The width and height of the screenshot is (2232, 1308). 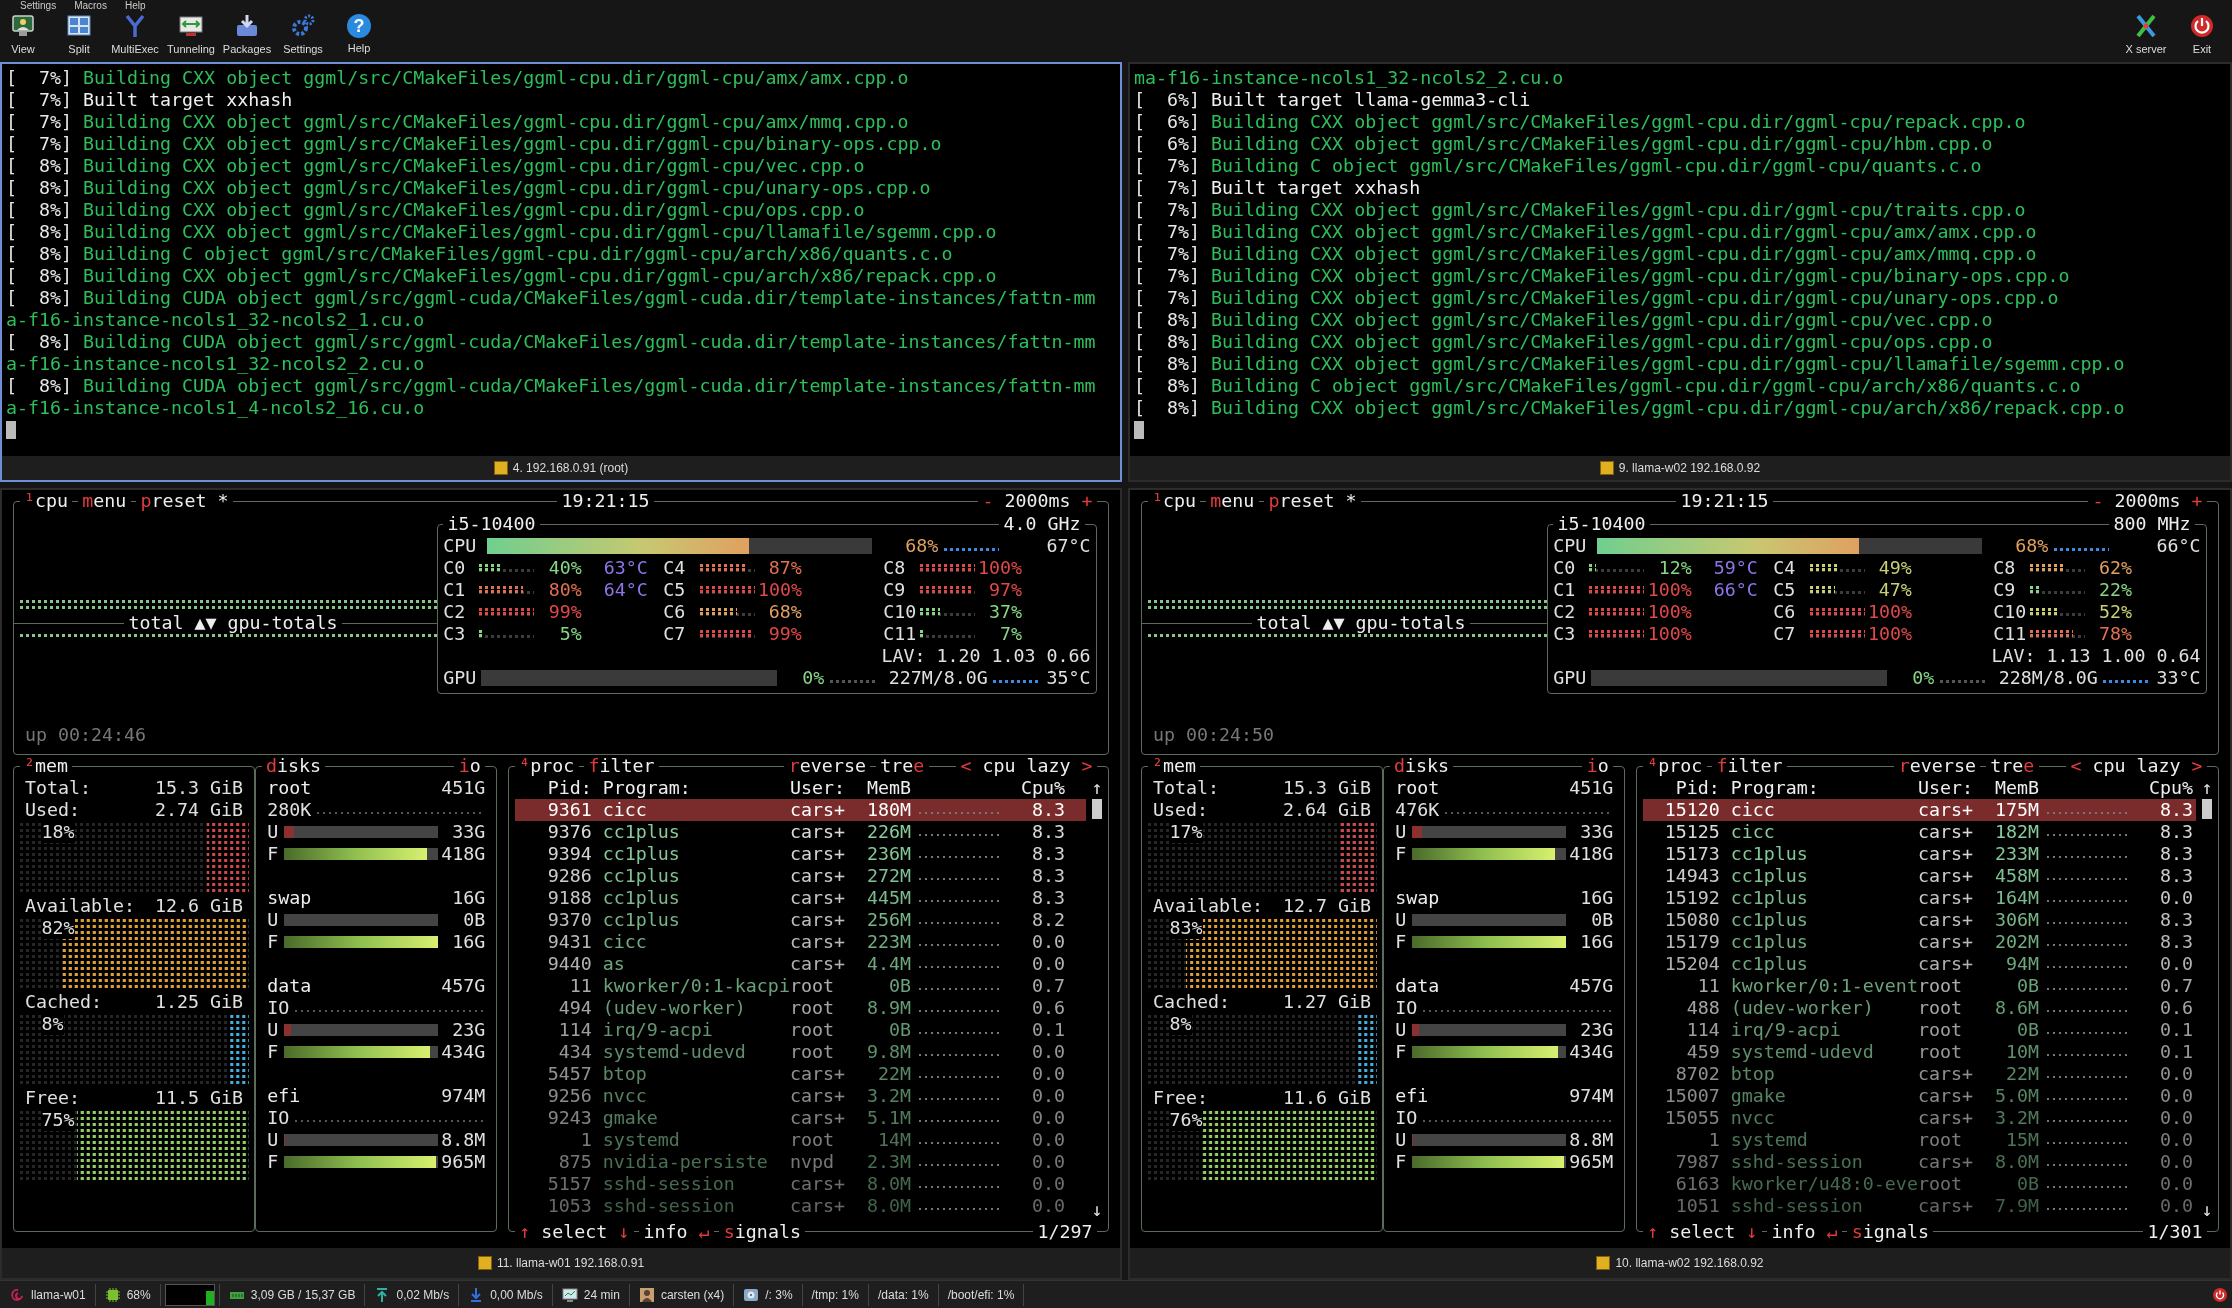 I want to click on table-cell-text: 494, so click(x=574, y=1008).